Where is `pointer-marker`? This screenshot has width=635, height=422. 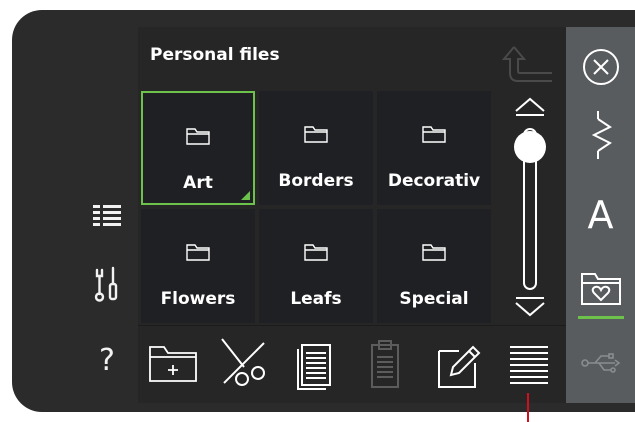
pointer-marker is located at coordinates (528, 407).